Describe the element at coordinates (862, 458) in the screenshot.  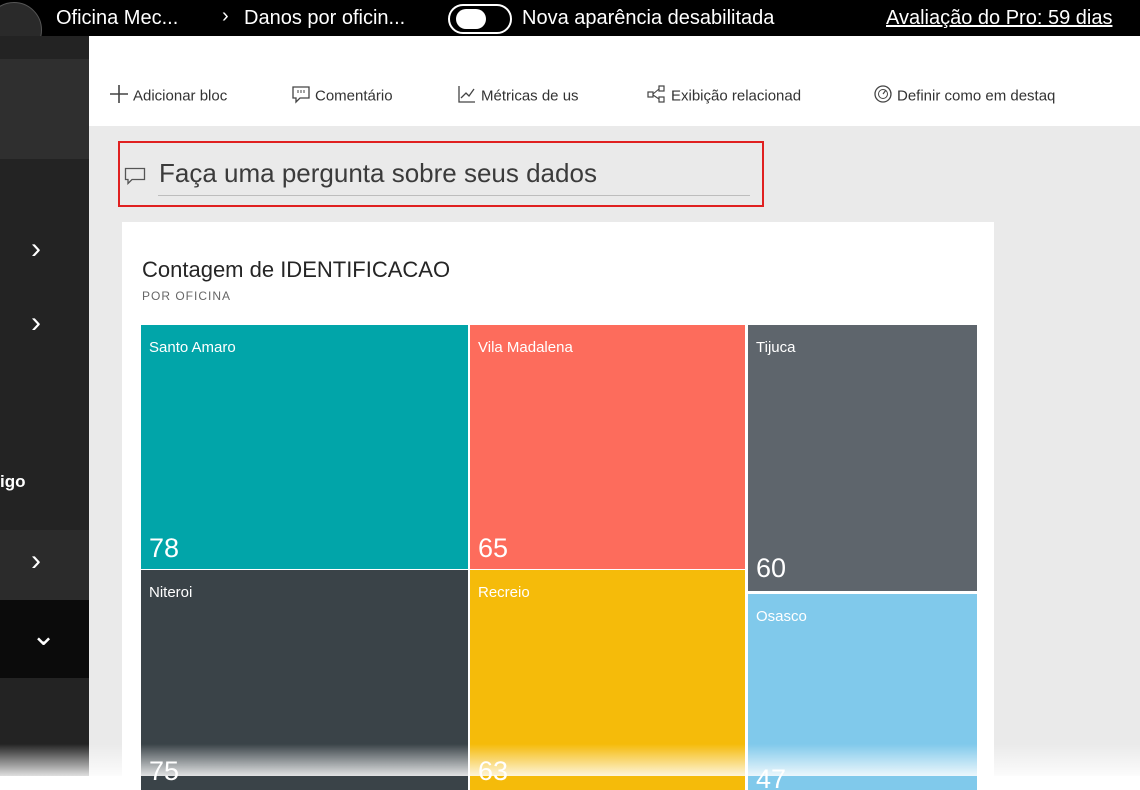
I see `treemap-cell: Tijuca 60` at that location.